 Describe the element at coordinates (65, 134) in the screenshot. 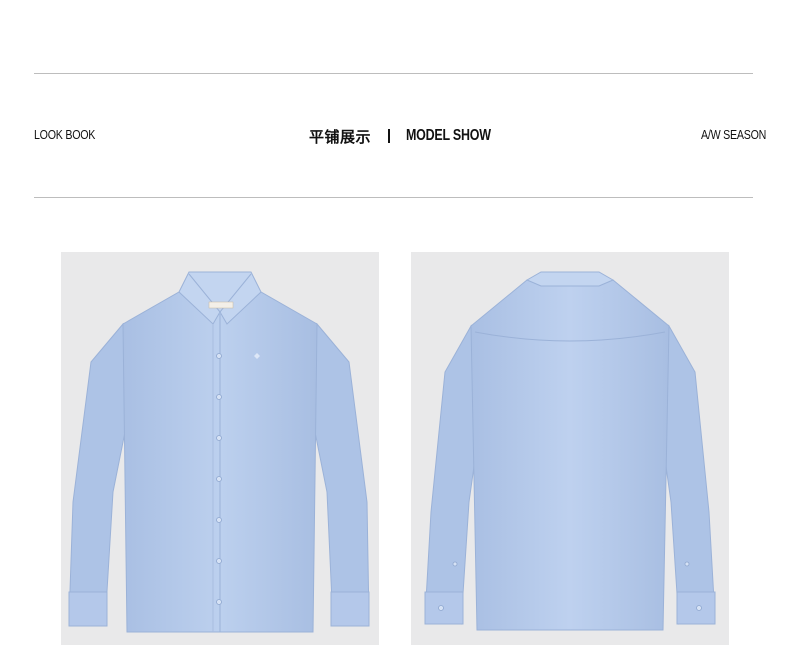

I see `look-book-label: LOOK BOOK` at that location.